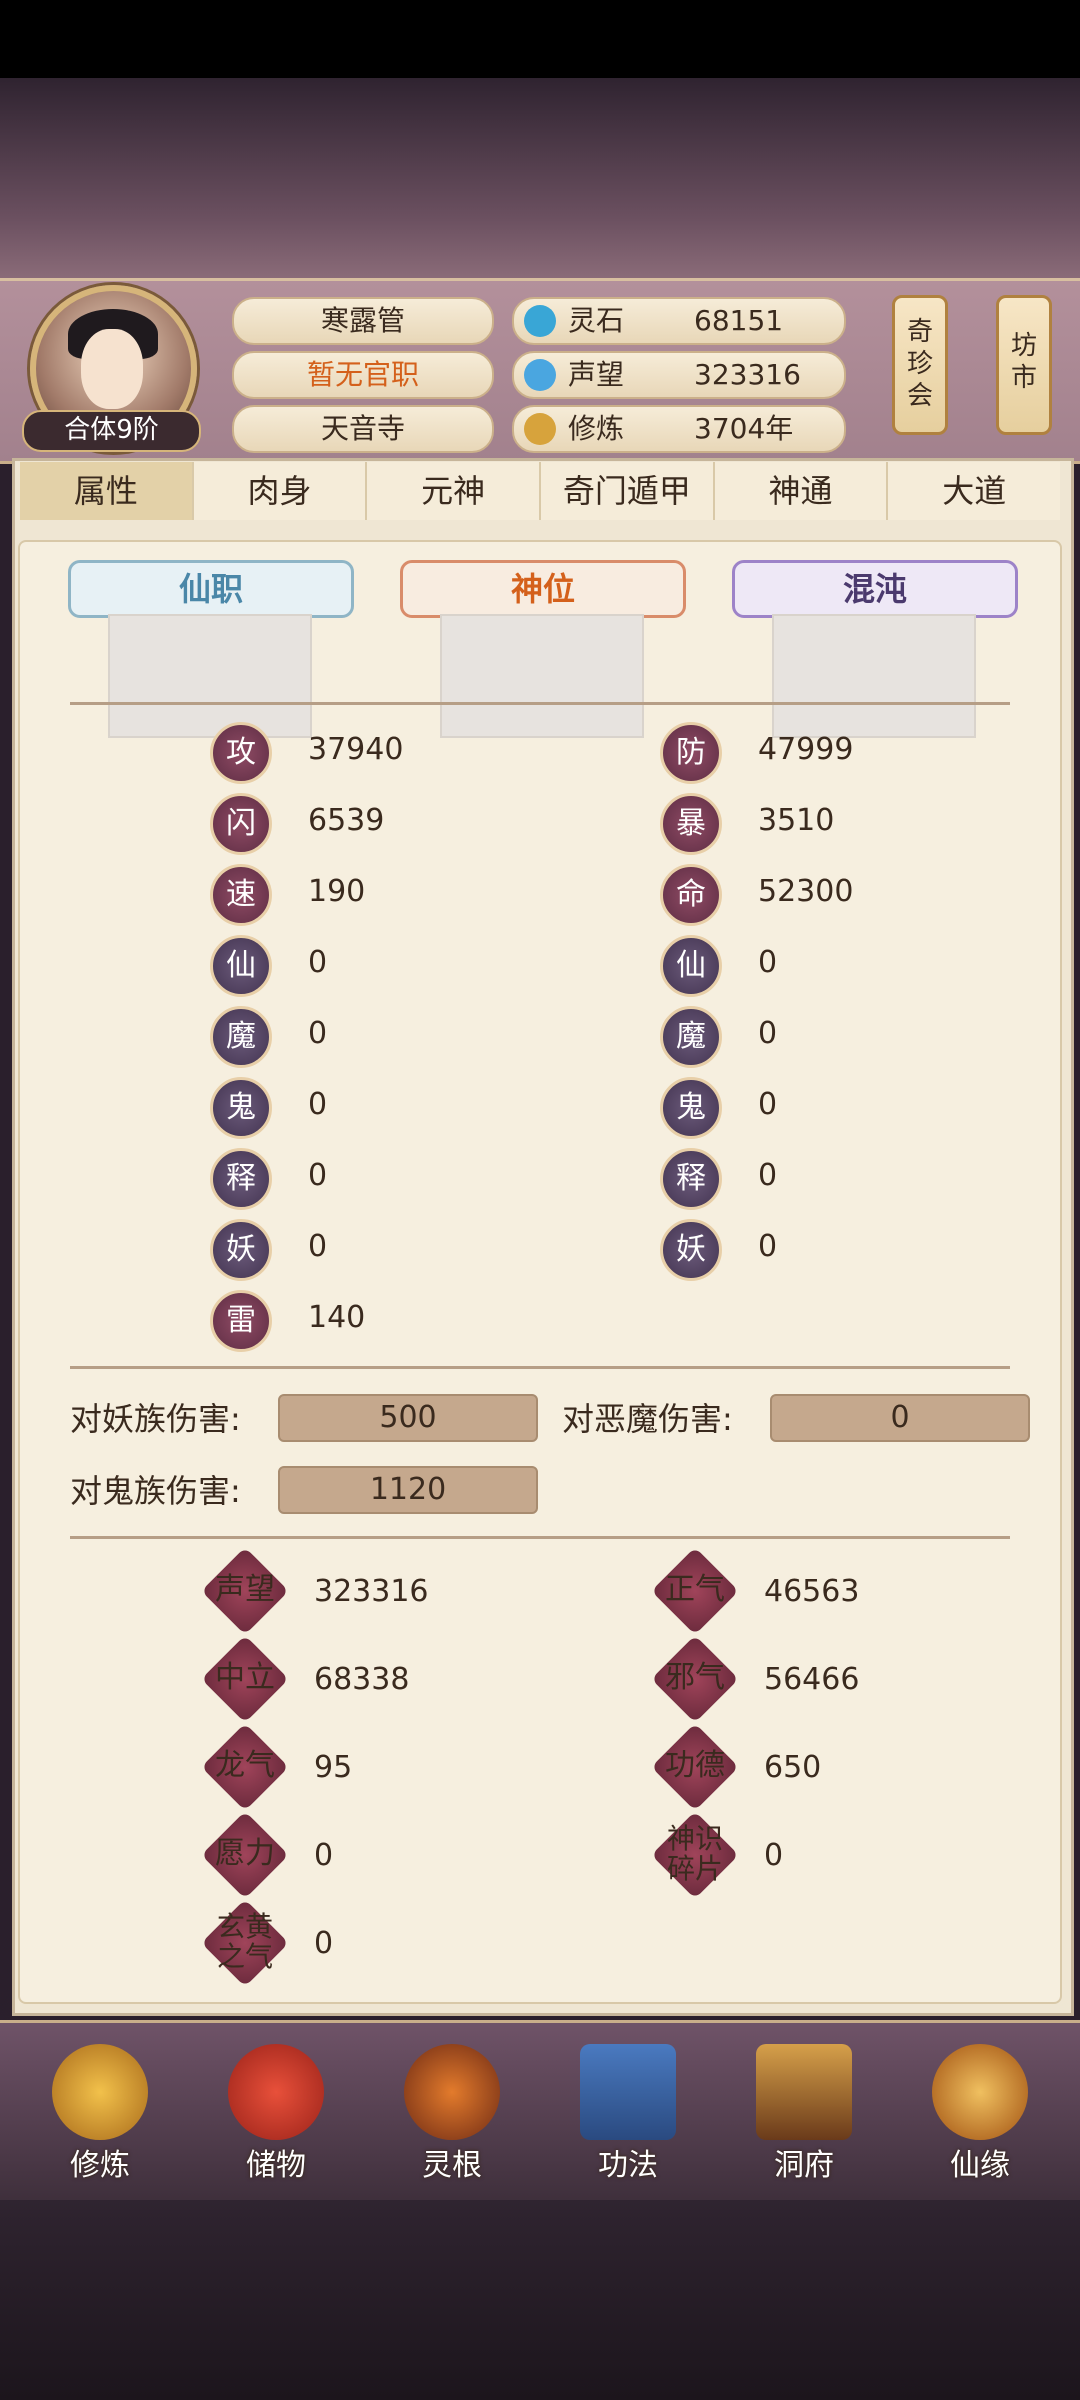 The height and width of the screenshot is (2400, 1080). What do you see at coordinates (679, 429) in the screenshot?
I see `resource-meditation: 修炼 3704年` at bounding box center [679, 429].